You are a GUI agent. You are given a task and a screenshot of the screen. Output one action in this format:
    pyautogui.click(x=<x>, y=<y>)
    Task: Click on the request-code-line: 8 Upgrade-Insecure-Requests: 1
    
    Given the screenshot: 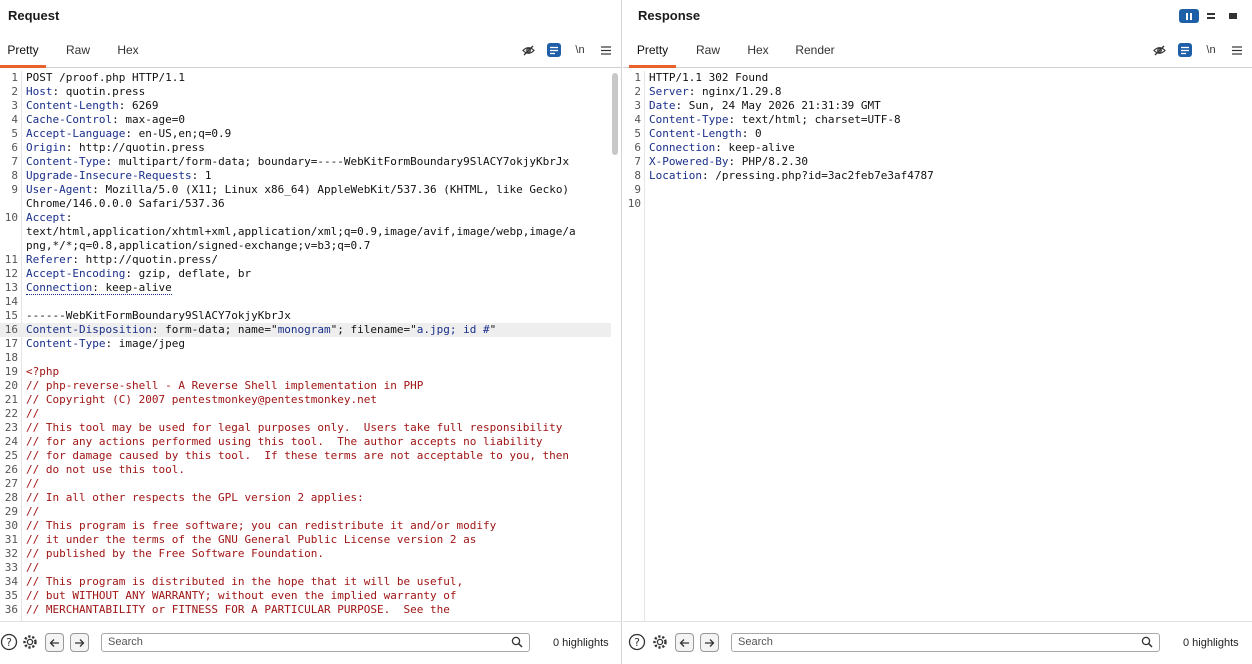 What is the action you would take?
    pyautogui.click(x=305, y=176)
    